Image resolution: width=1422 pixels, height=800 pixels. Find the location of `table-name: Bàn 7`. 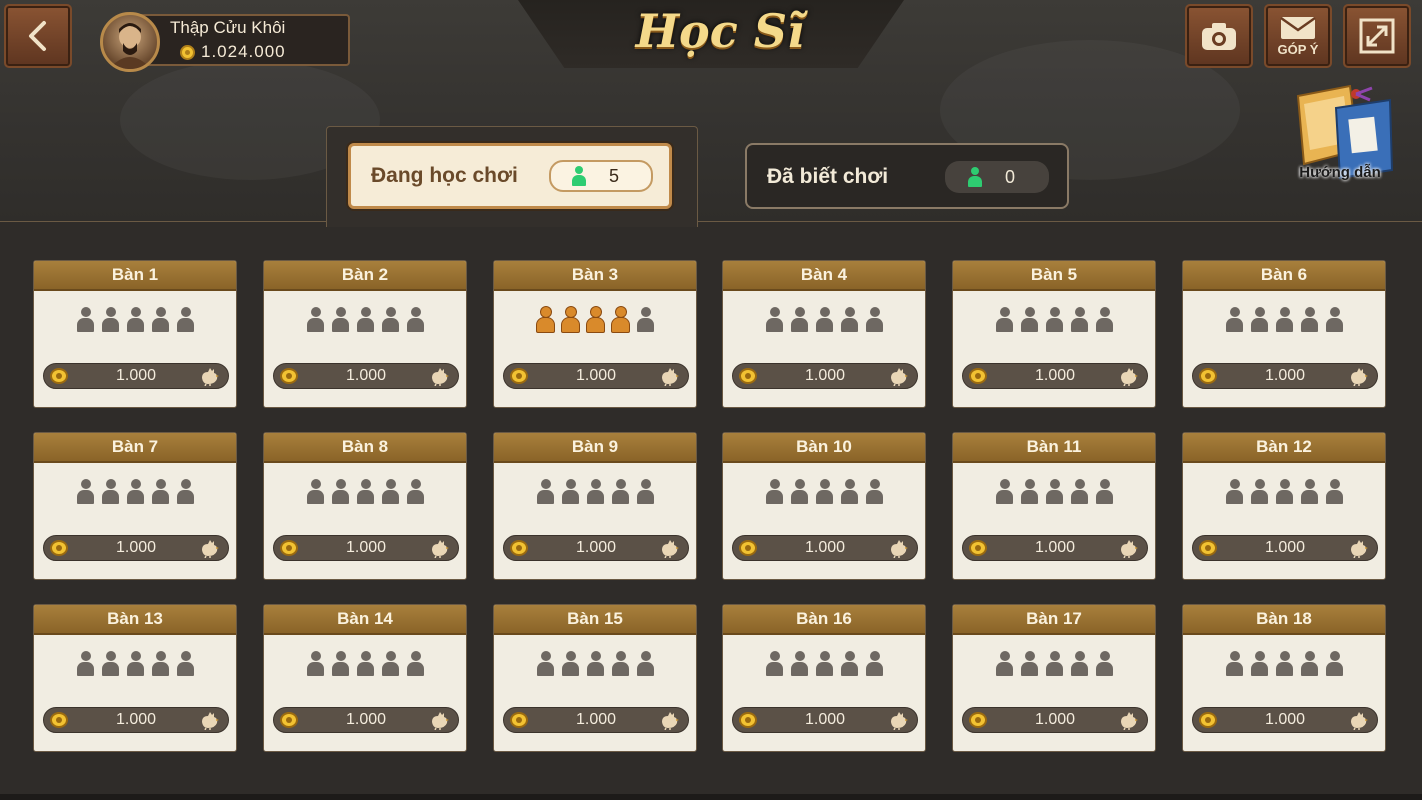

table-name: Bàn 7 is located at coordinates (135, 448).